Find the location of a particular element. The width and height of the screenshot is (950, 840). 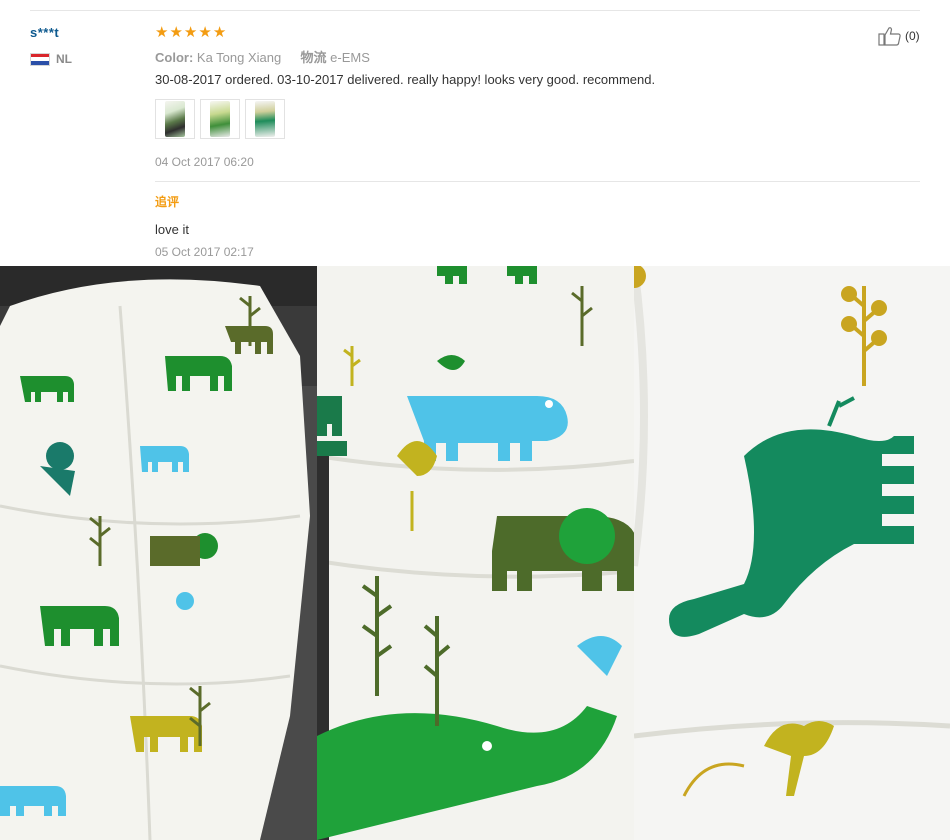

netherlands-flag-icon is located at coordinates (40, 59).